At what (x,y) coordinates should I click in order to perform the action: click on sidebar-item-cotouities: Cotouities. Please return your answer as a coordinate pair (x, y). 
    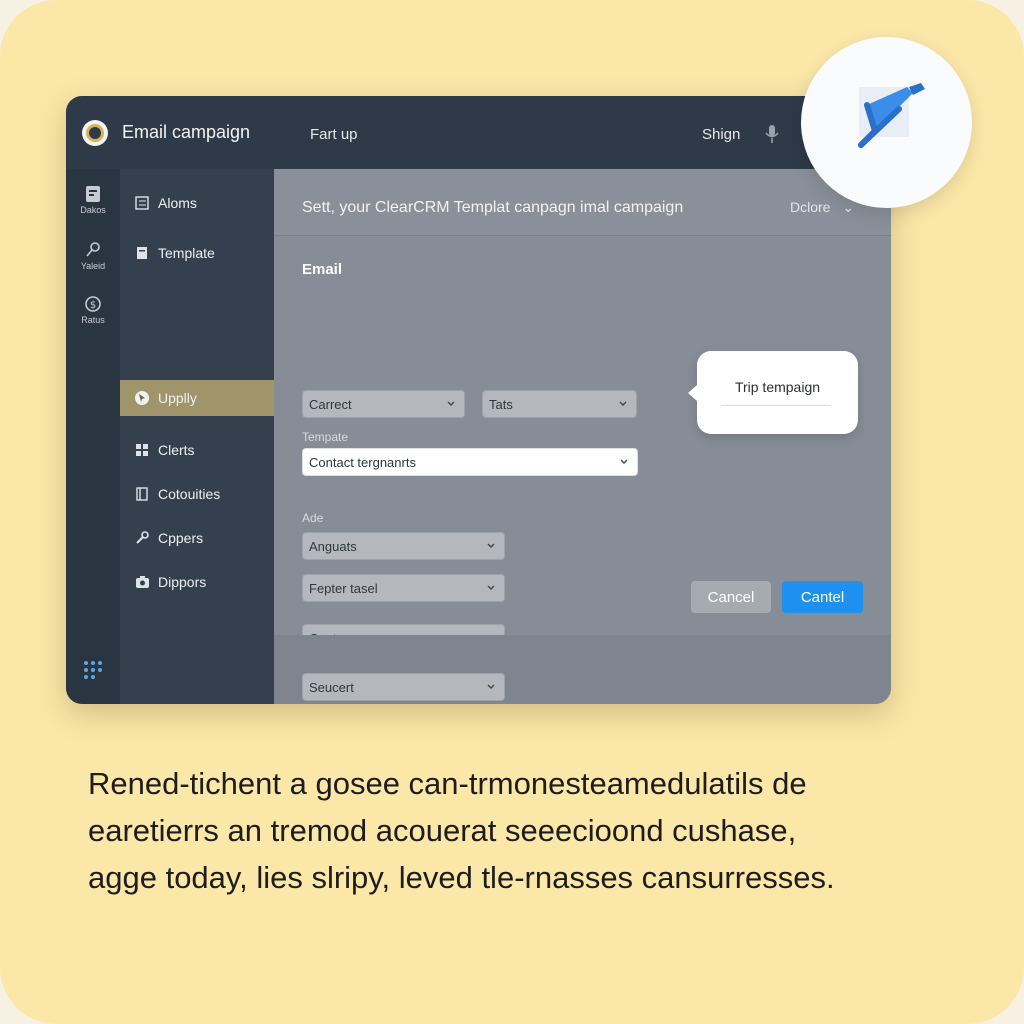
    Looking at the image, I should click on (197, 494).